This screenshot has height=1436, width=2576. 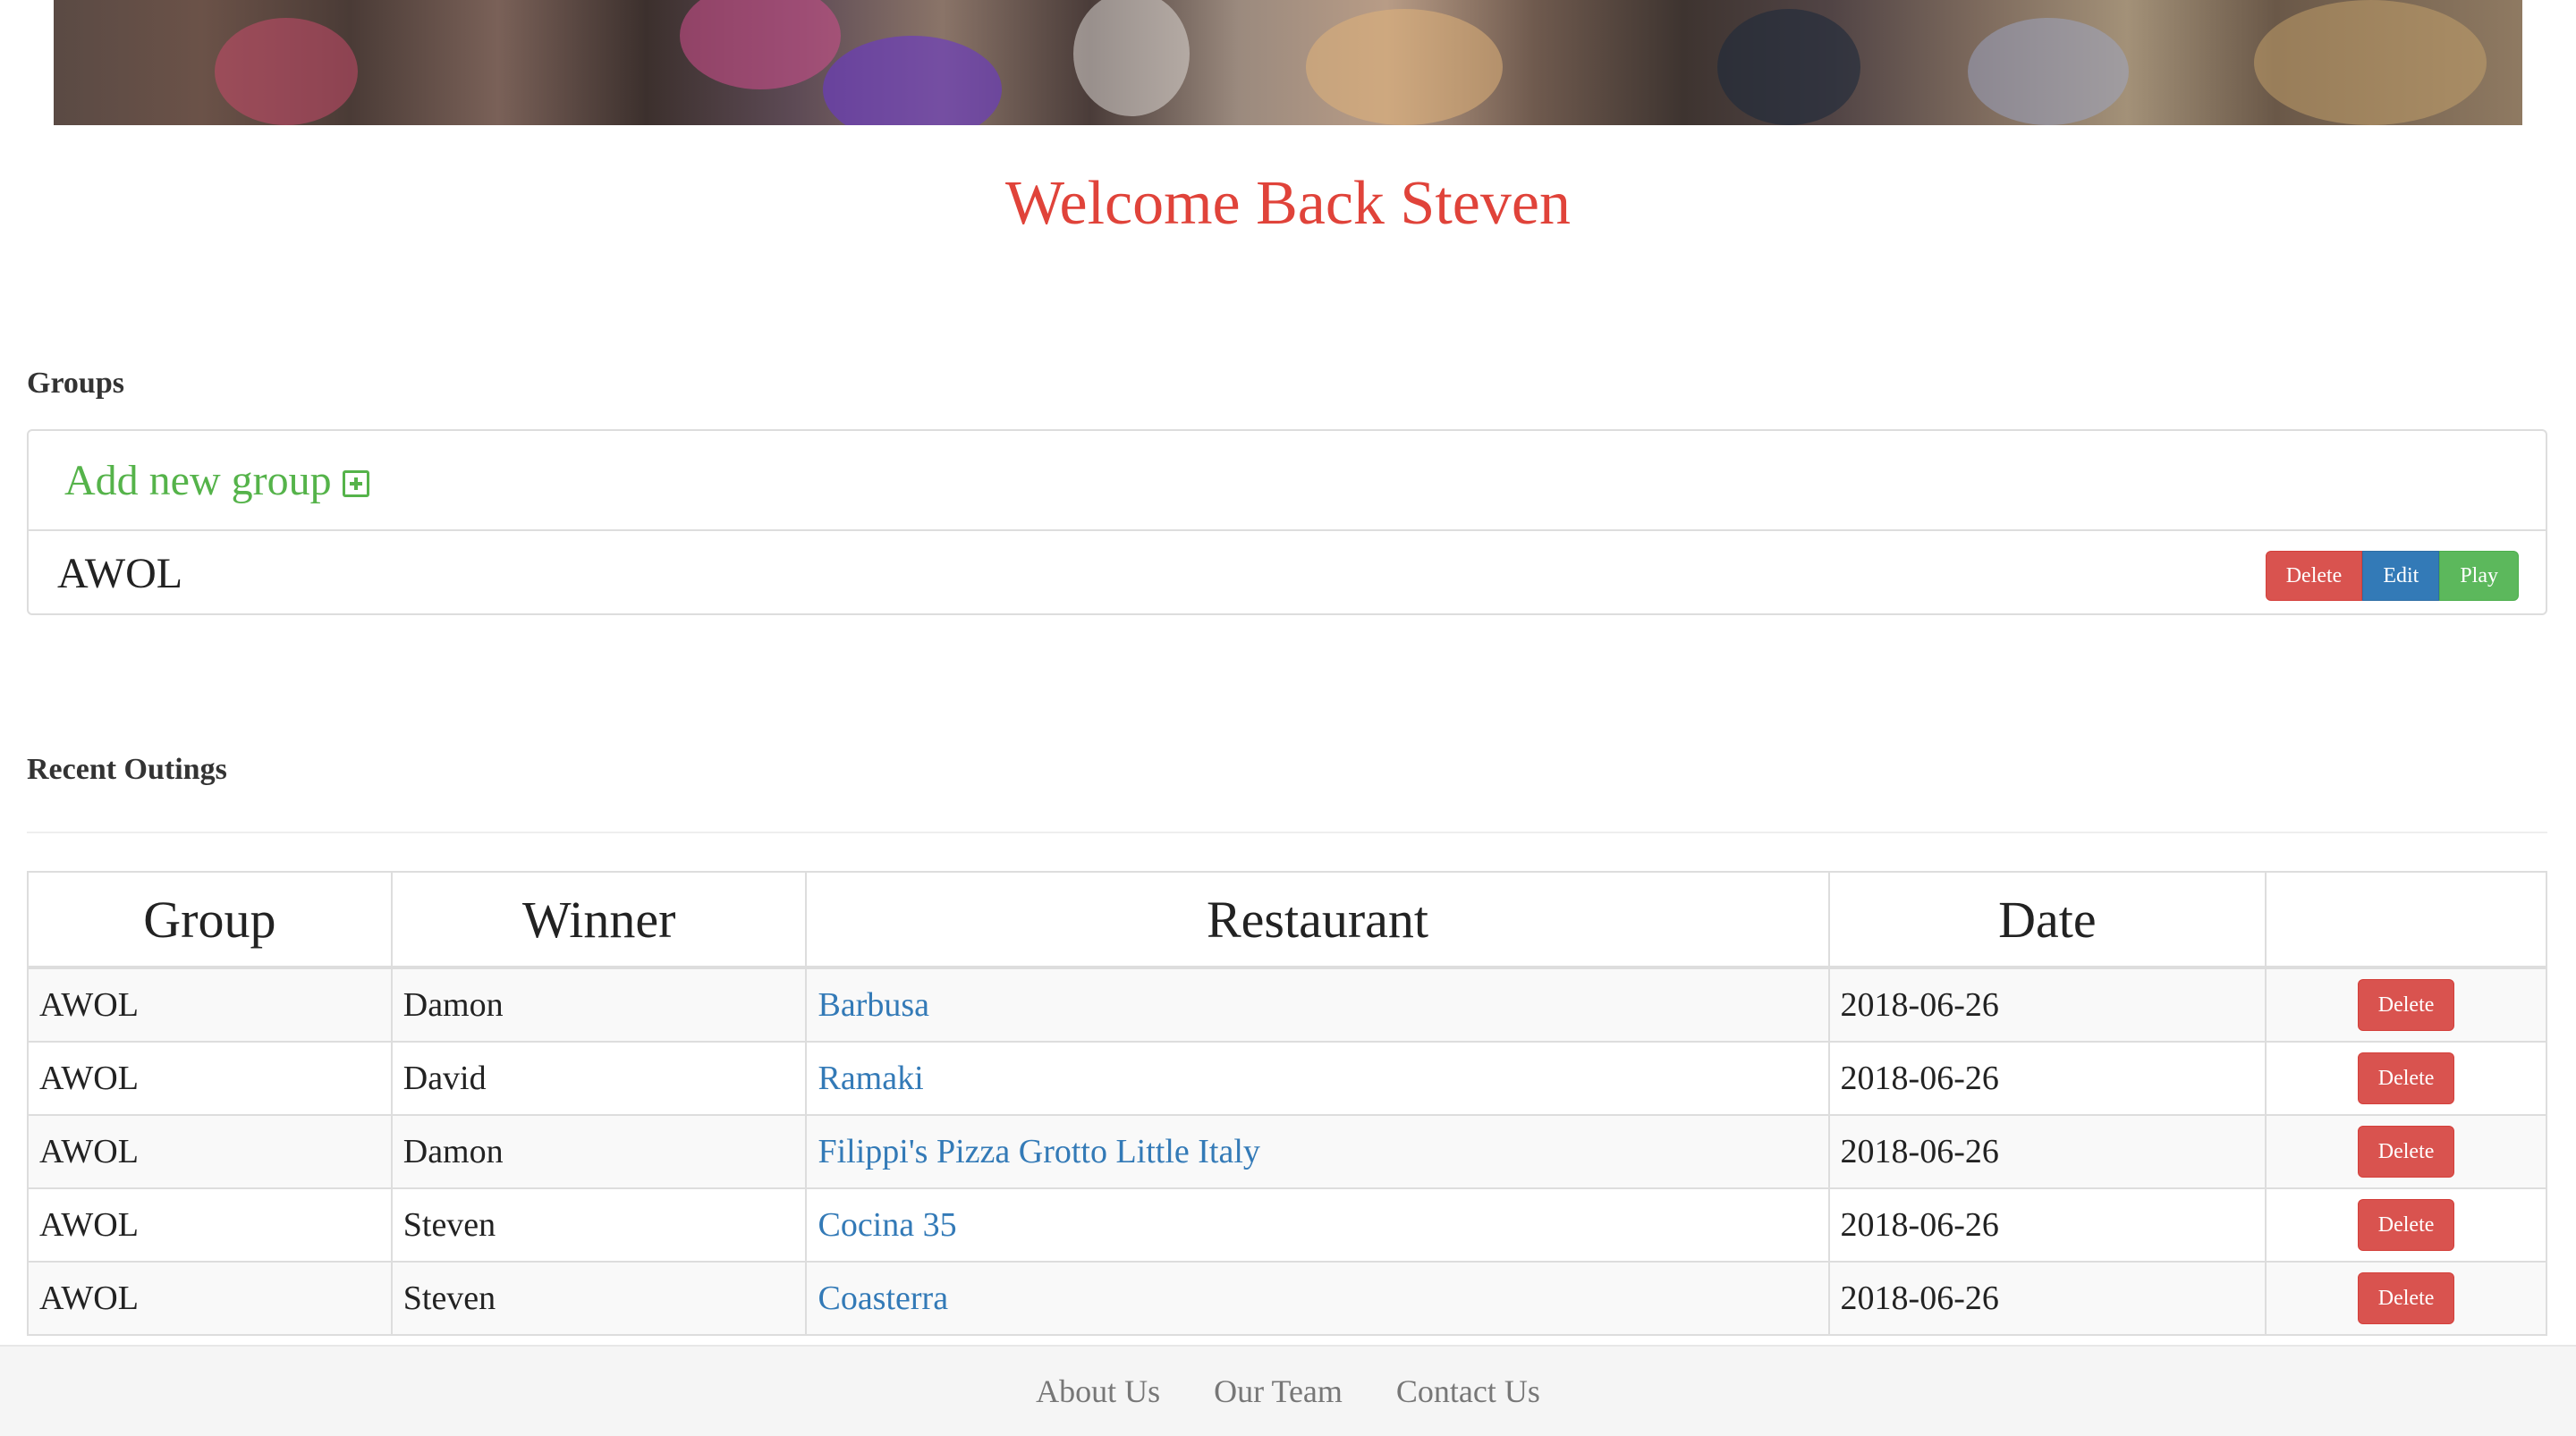 I want to click on cell-winner: David, so click(x=599, y=1078).